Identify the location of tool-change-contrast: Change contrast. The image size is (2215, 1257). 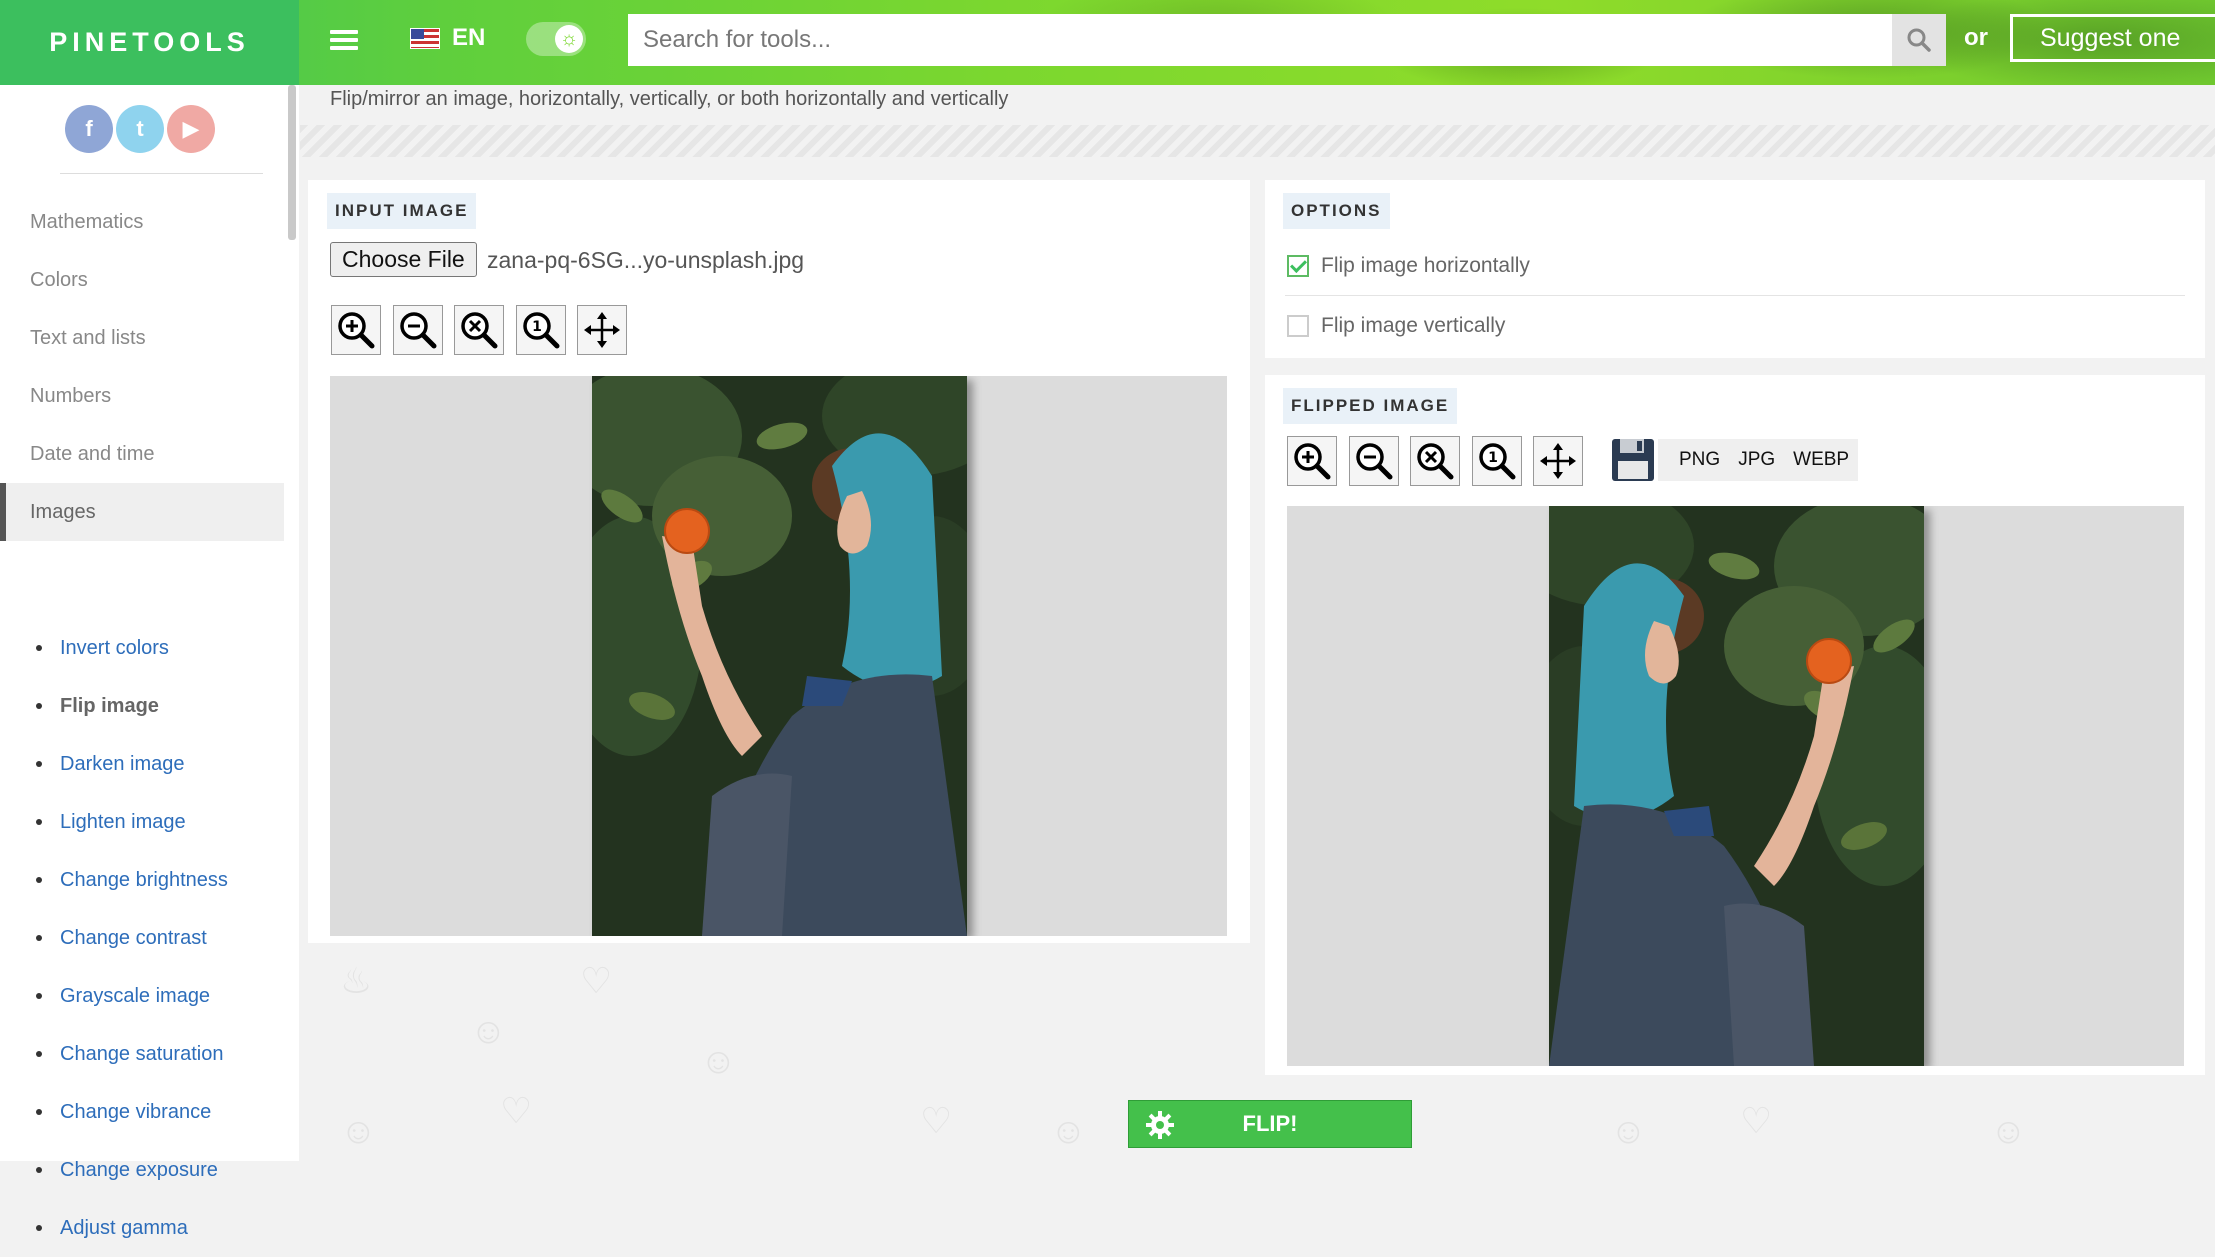
(142, 938).